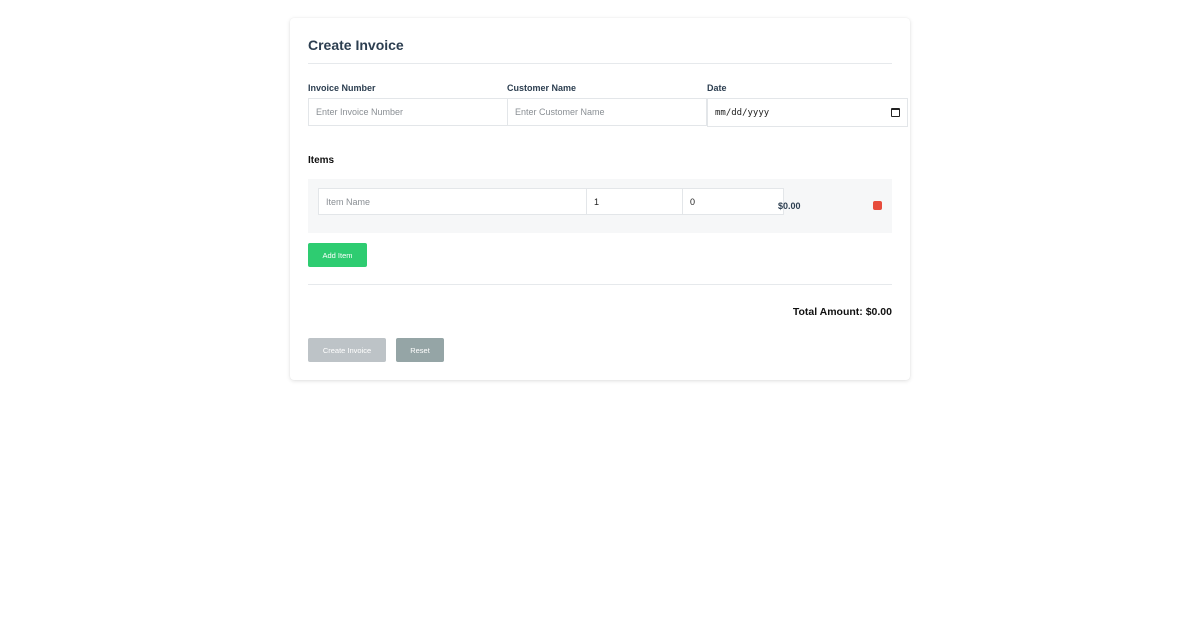 Image resolution: width=1200 pixels, height=630 pixels. I want to click on date-value: mm/dd/yyyy, so click(742, 112).